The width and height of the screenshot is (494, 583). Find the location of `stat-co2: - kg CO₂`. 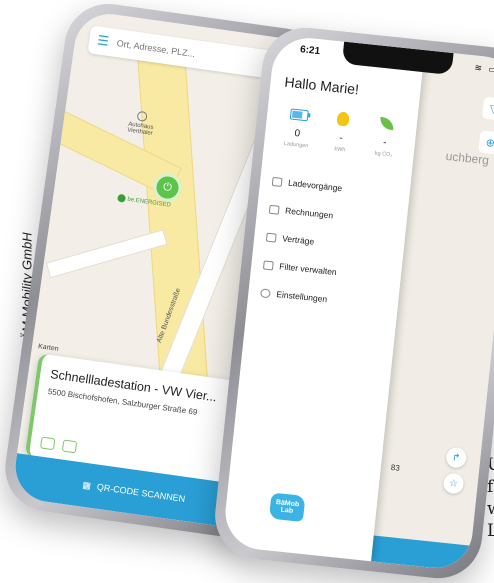

stat-co2: - kg CO₂ is located at coordinates (385, 135).